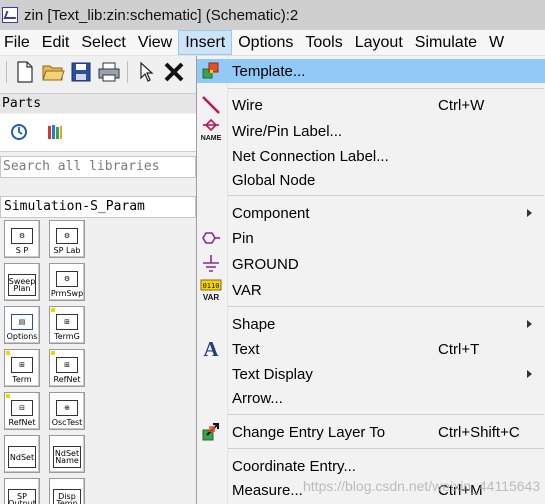  What do you see at coordinates (371, 180) in the screenshot?
I see `menu-item-global-node: Global Node` at bounding box center [371, 180].